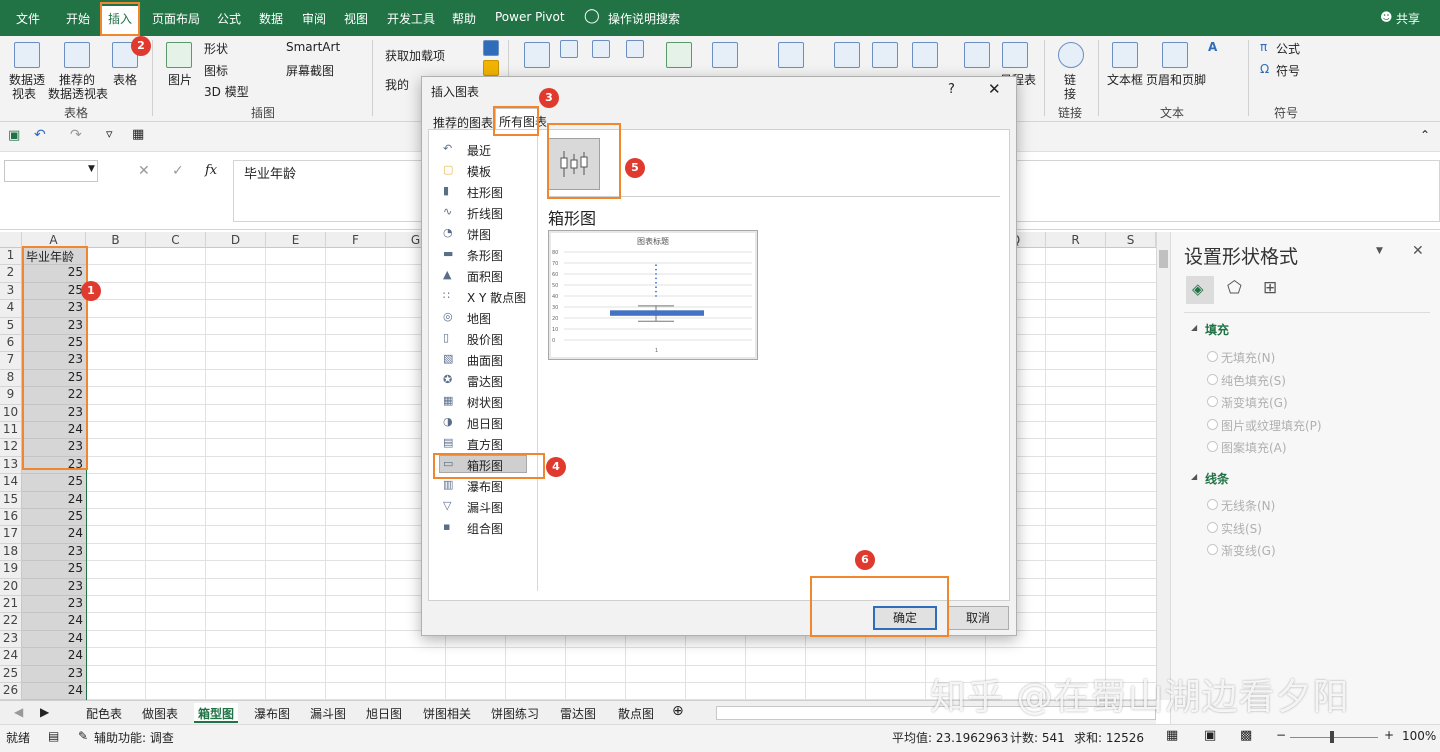  What do you see at coordinates (54, 587) in the screenshot?
I see `cell-a20: 23` at bounding box center [54, 587].